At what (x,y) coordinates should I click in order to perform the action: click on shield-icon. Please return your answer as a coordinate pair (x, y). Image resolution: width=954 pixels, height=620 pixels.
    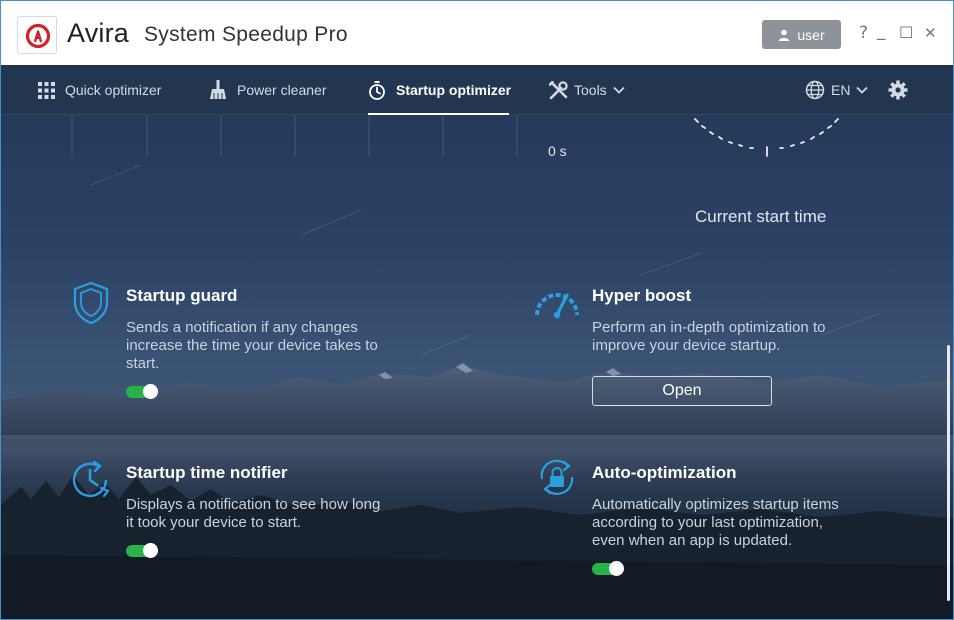
    Looking at the image, I should click on (91, 303).